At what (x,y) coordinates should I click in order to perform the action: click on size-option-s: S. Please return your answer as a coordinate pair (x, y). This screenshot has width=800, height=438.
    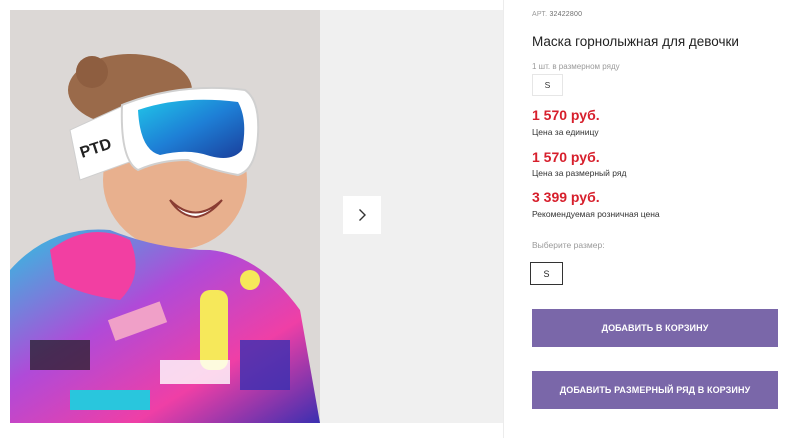
    Looking at the image, I should click on (546, 273).